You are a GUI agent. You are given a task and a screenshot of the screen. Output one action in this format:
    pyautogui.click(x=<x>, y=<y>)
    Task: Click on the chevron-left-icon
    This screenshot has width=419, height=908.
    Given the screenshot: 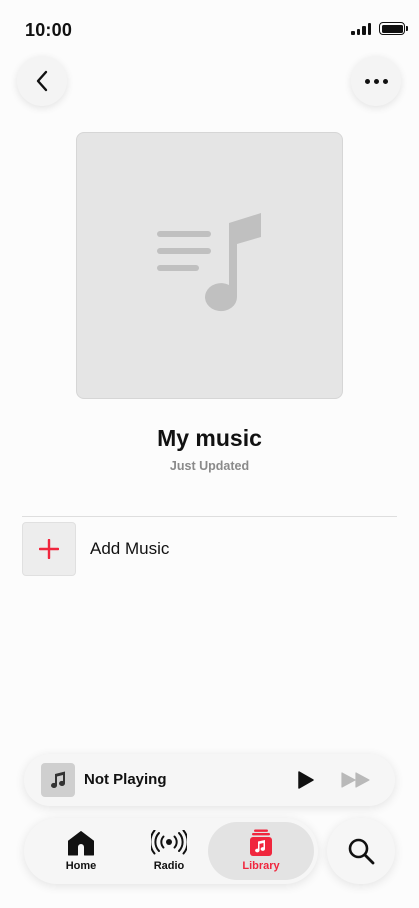 What is the action you would take?
    pyautogui.click(x=42, y=81)
    